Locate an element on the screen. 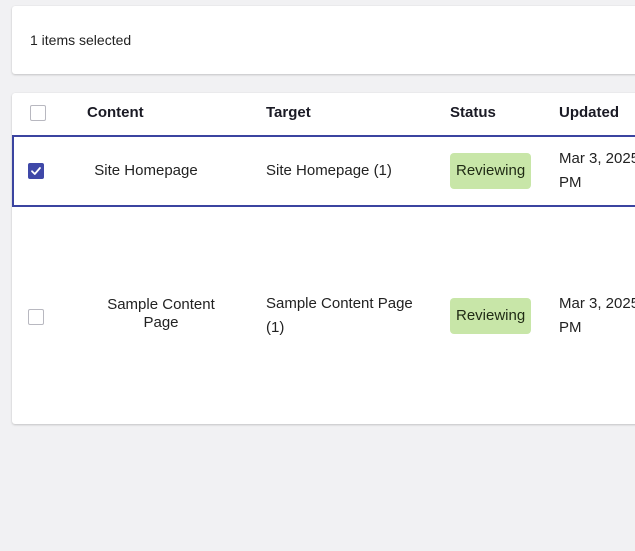  table-header-row: Content Target Status Updated is located at coordinates (323, 114).